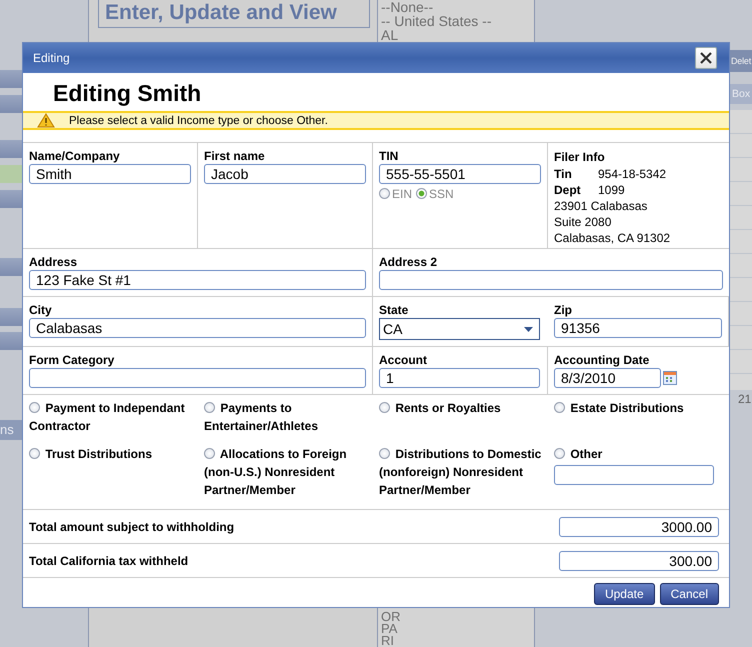 The image size is (752, 647). Describe the element at coordinates (590, 190) in the screenshot. I see `info-text: Dept 1099` at that location.